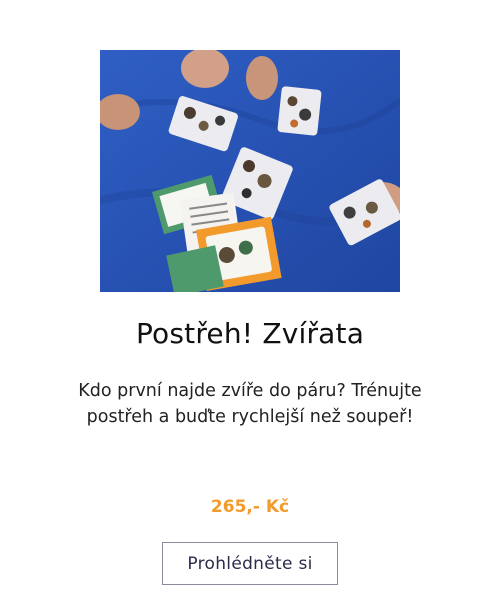  Describe the element at coordinates (250, 507) in the screenshot. I see `product-price: 265,- Kč` at that location.